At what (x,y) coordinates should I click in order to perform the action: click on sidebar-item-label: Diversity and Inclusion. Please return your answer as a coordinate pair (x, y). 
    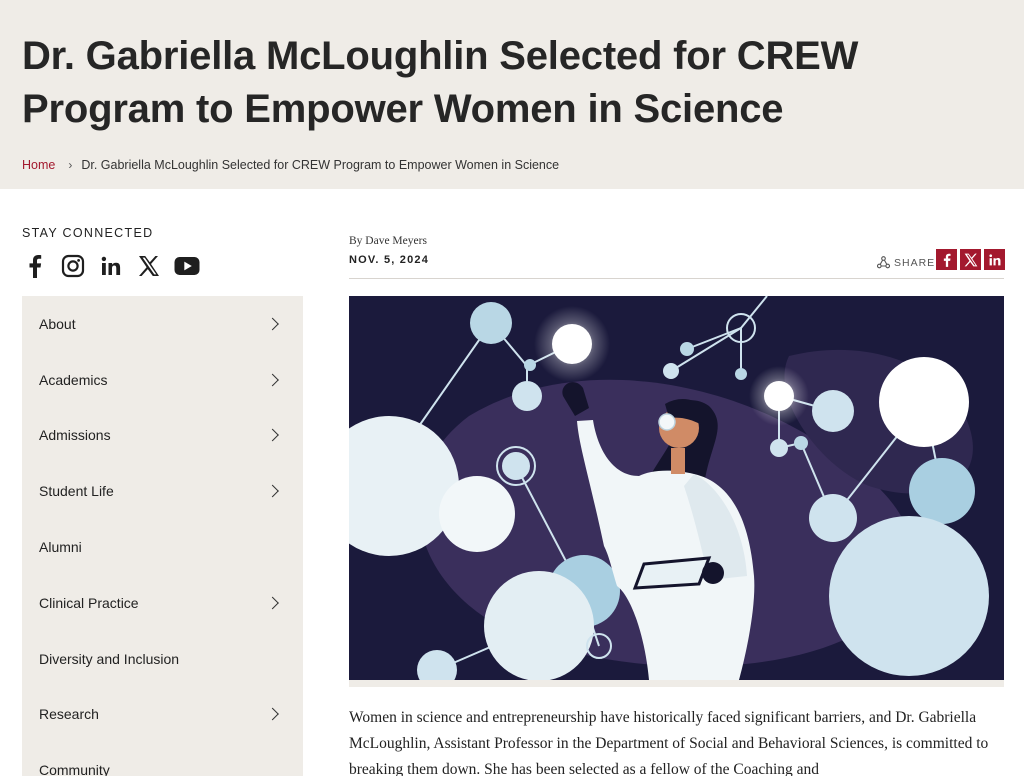
    Looking at the image, I should click on (109, 658).